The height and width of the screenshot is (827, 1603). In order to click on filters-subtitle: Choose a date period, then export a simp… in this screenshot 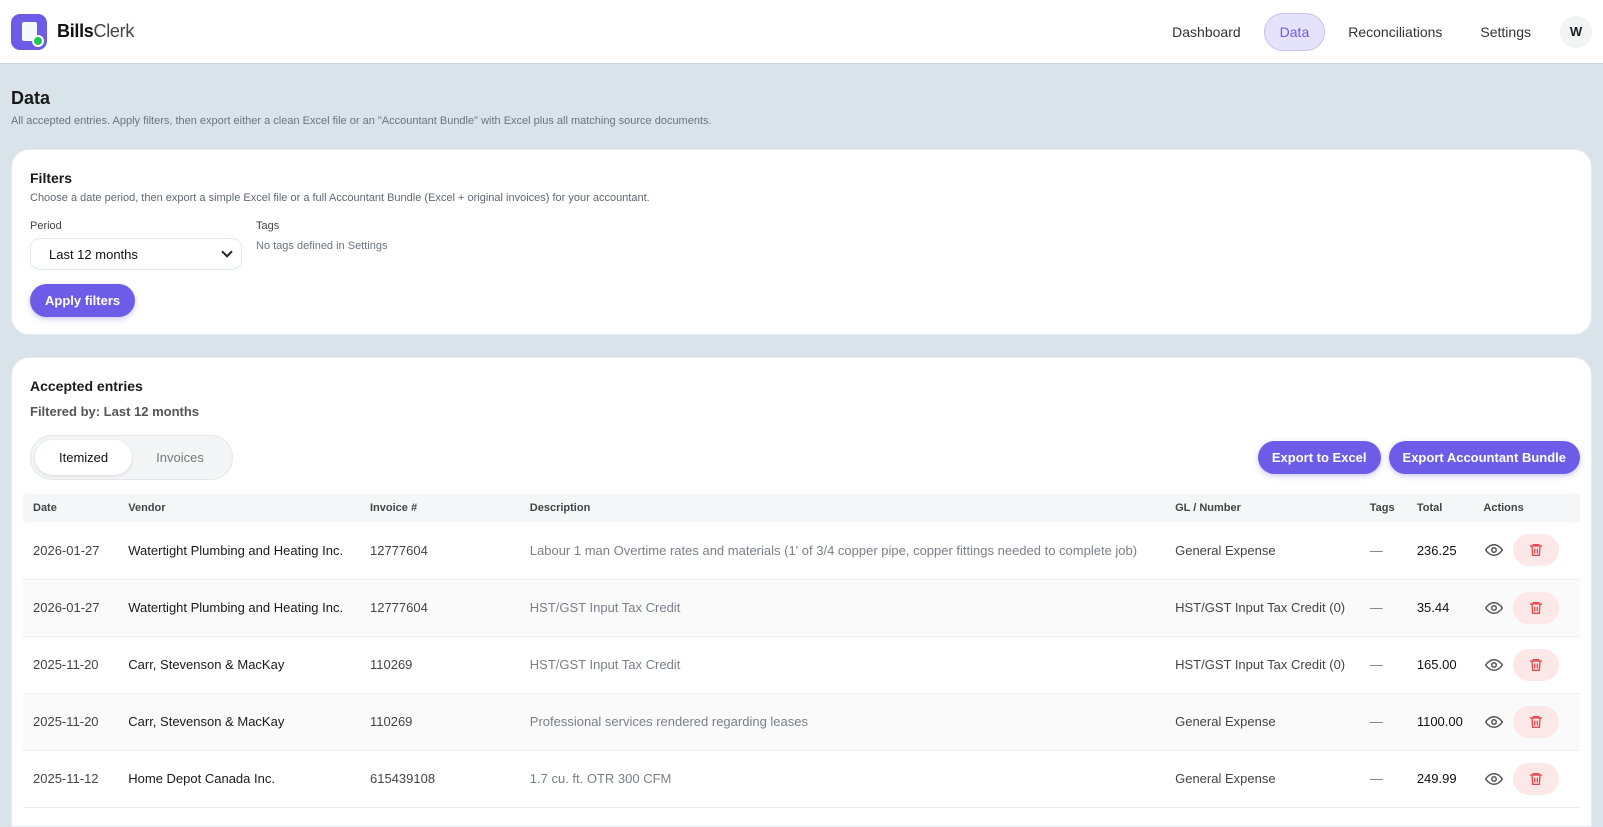, I will do `click(340, 198)`.